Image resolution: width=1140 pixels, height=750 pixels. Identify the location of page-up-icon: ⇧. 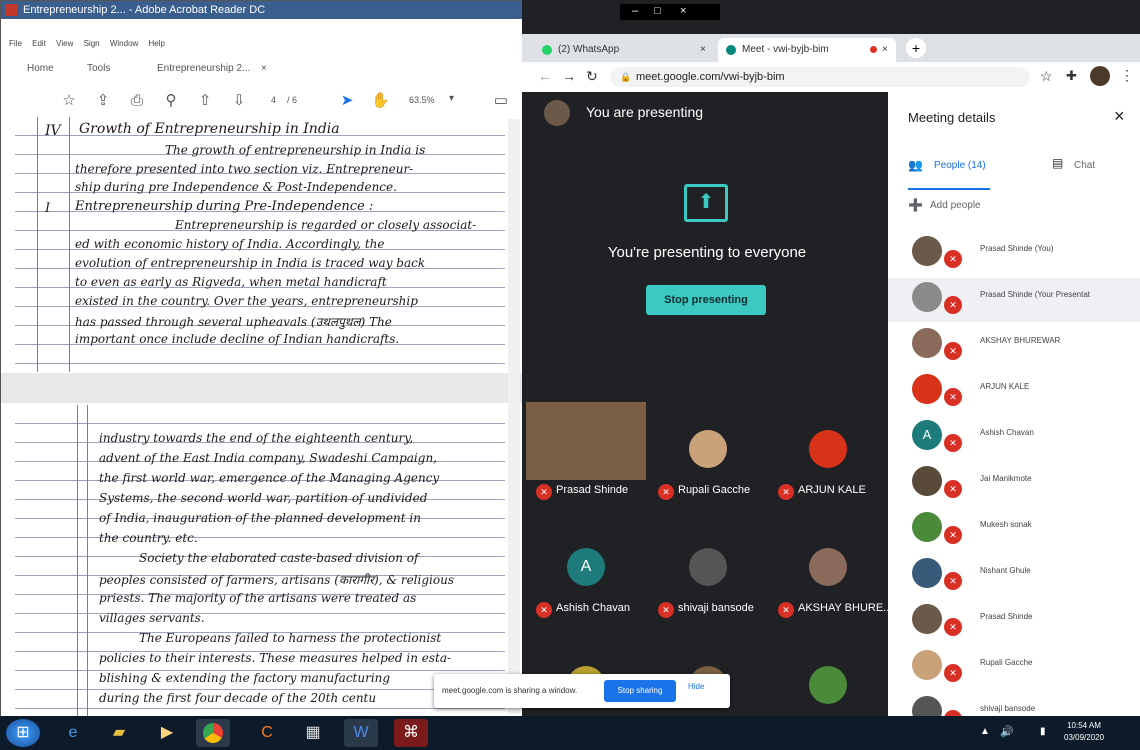
(205, 101).